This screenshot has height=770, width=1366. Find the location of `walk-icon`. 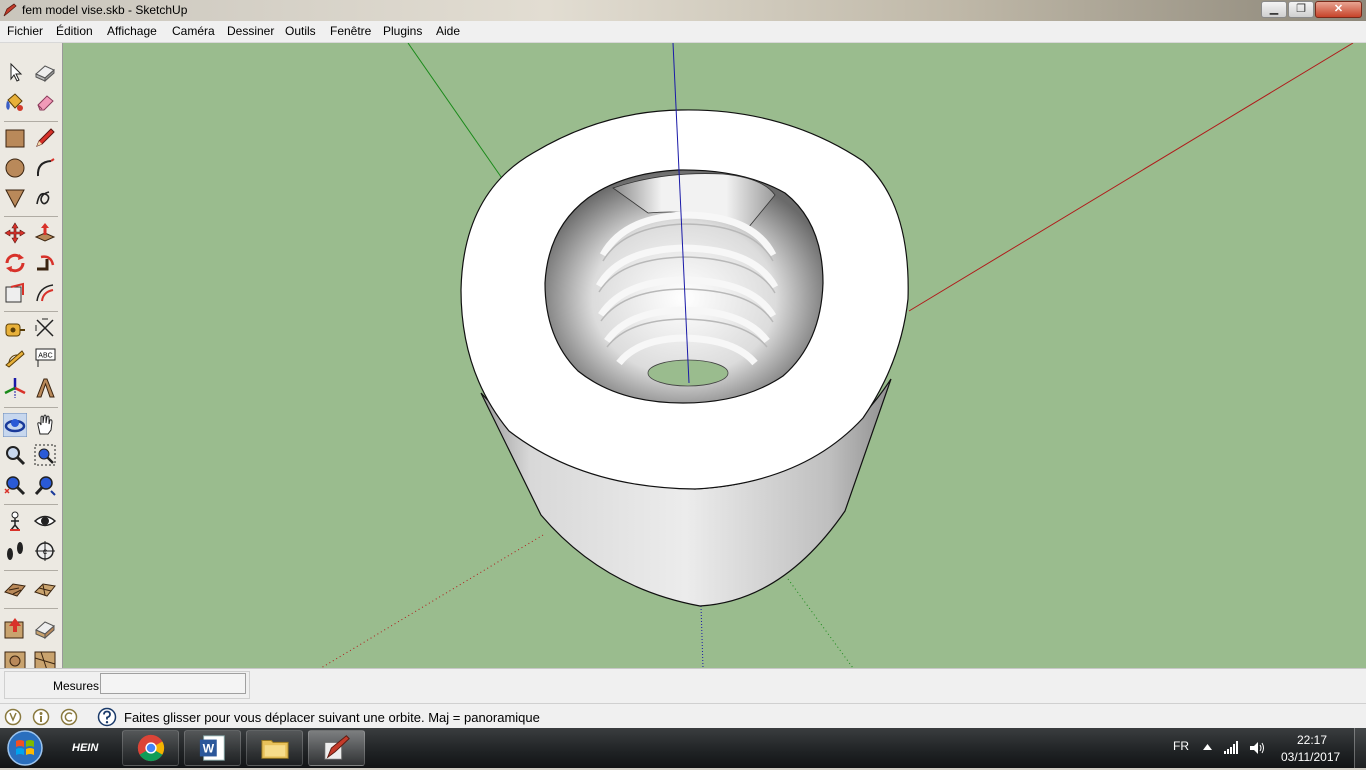

walk-icon is located at coordinates (15, 551).